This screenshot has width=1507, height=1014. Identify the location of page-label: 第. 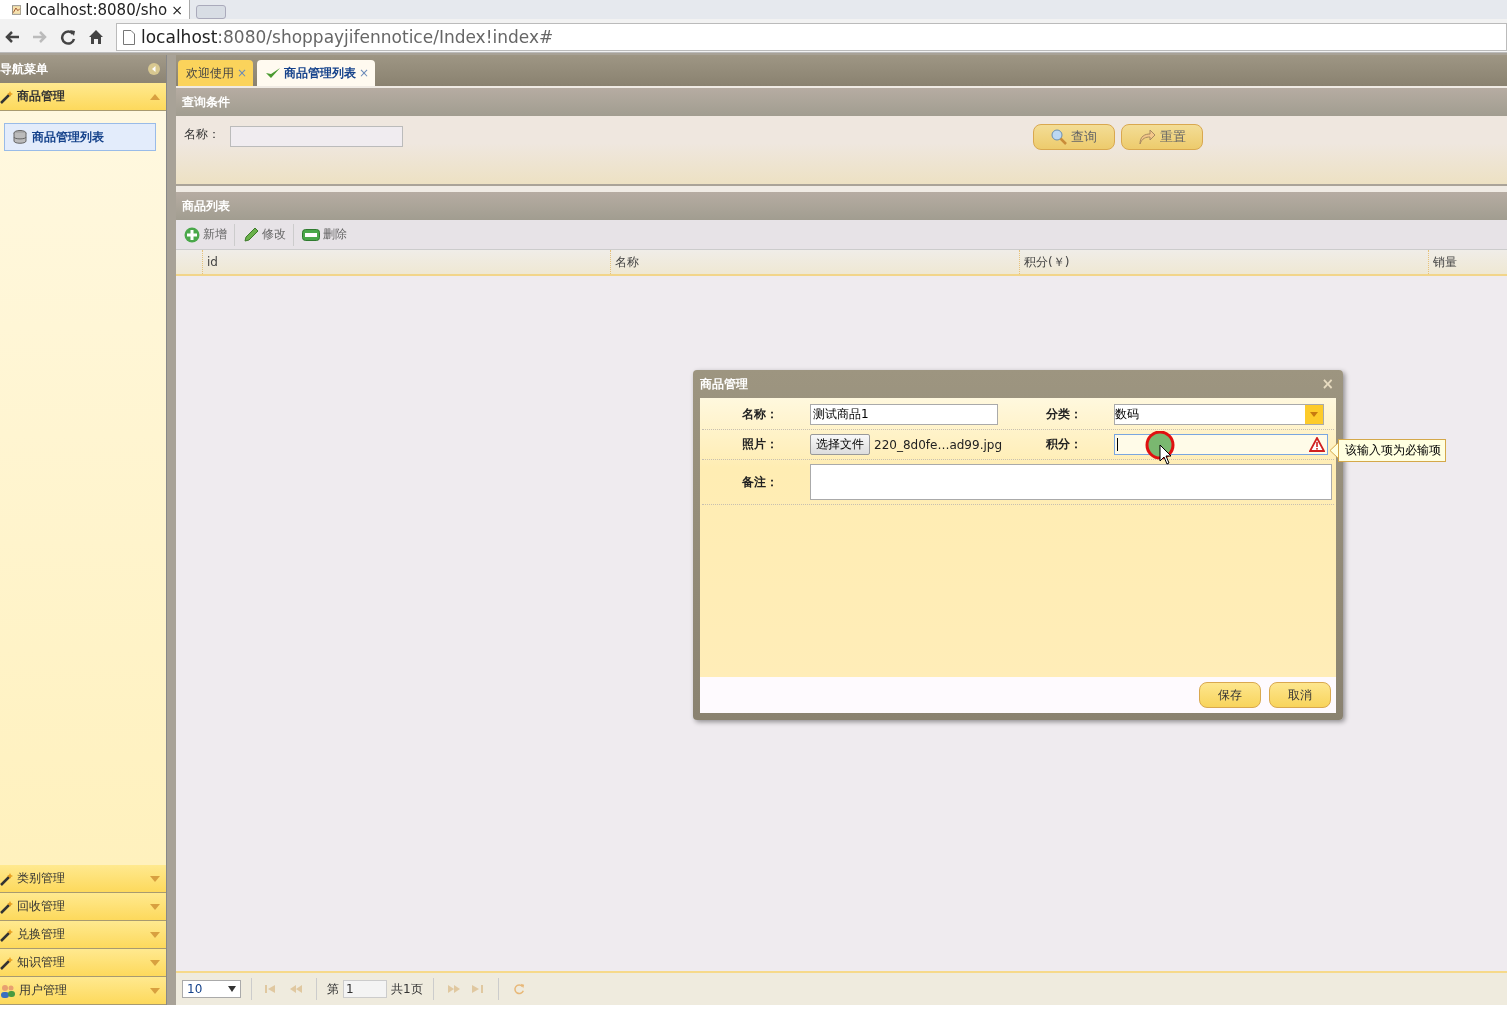
(333, 989).